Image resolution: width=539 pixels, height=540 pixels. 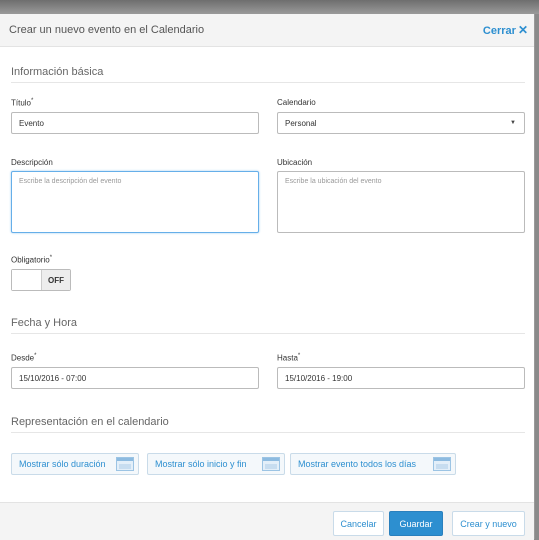 I want to click on required-label: Obligatorio*, so click(x=32, y=260).